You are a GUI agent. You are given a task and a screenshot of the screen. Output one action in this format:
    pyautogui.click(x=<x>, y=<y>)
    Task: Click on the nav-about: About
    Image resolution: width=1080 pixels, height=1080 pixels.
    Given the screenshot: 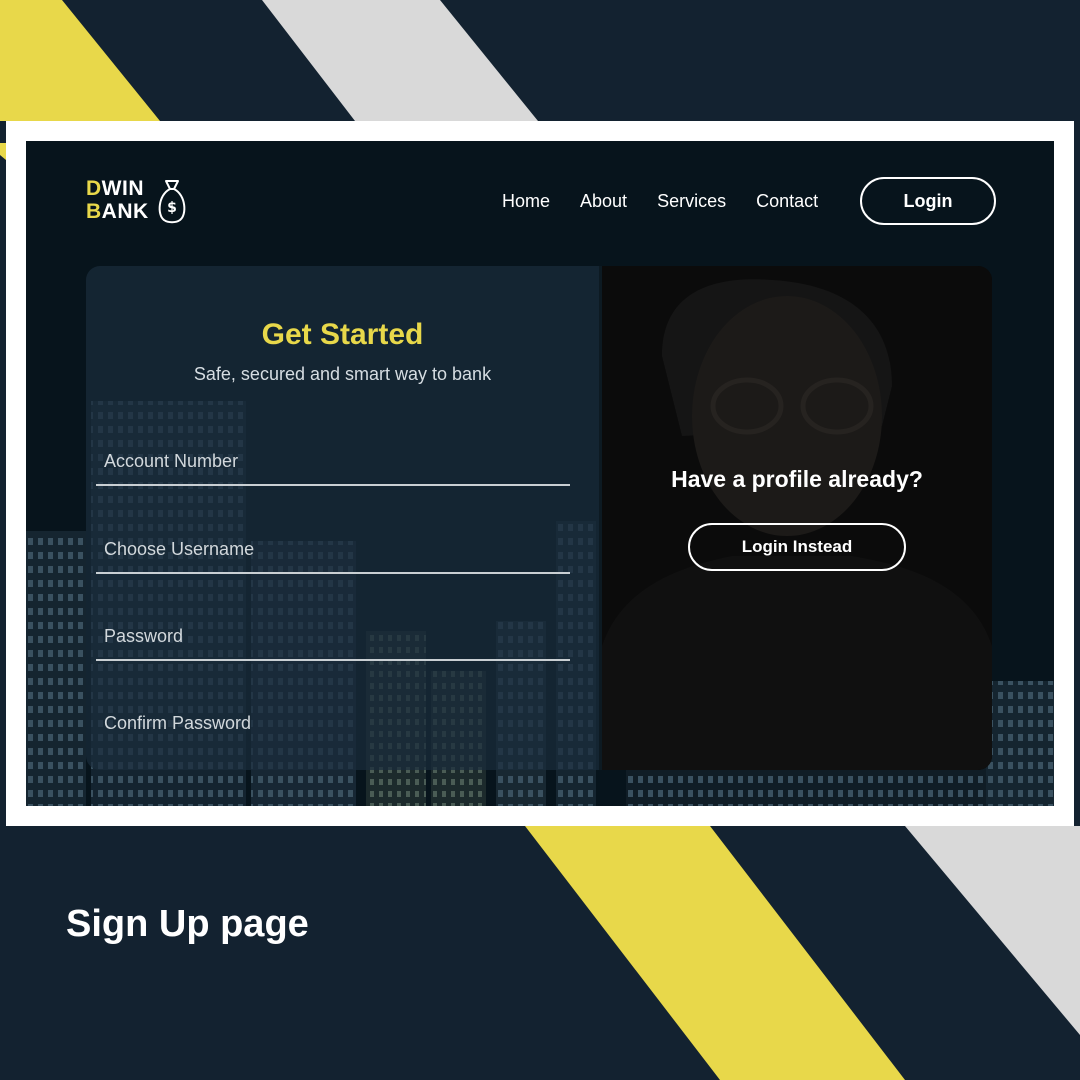 What is the action you would take?
    pyautogui.click(x=603, y=201)
    